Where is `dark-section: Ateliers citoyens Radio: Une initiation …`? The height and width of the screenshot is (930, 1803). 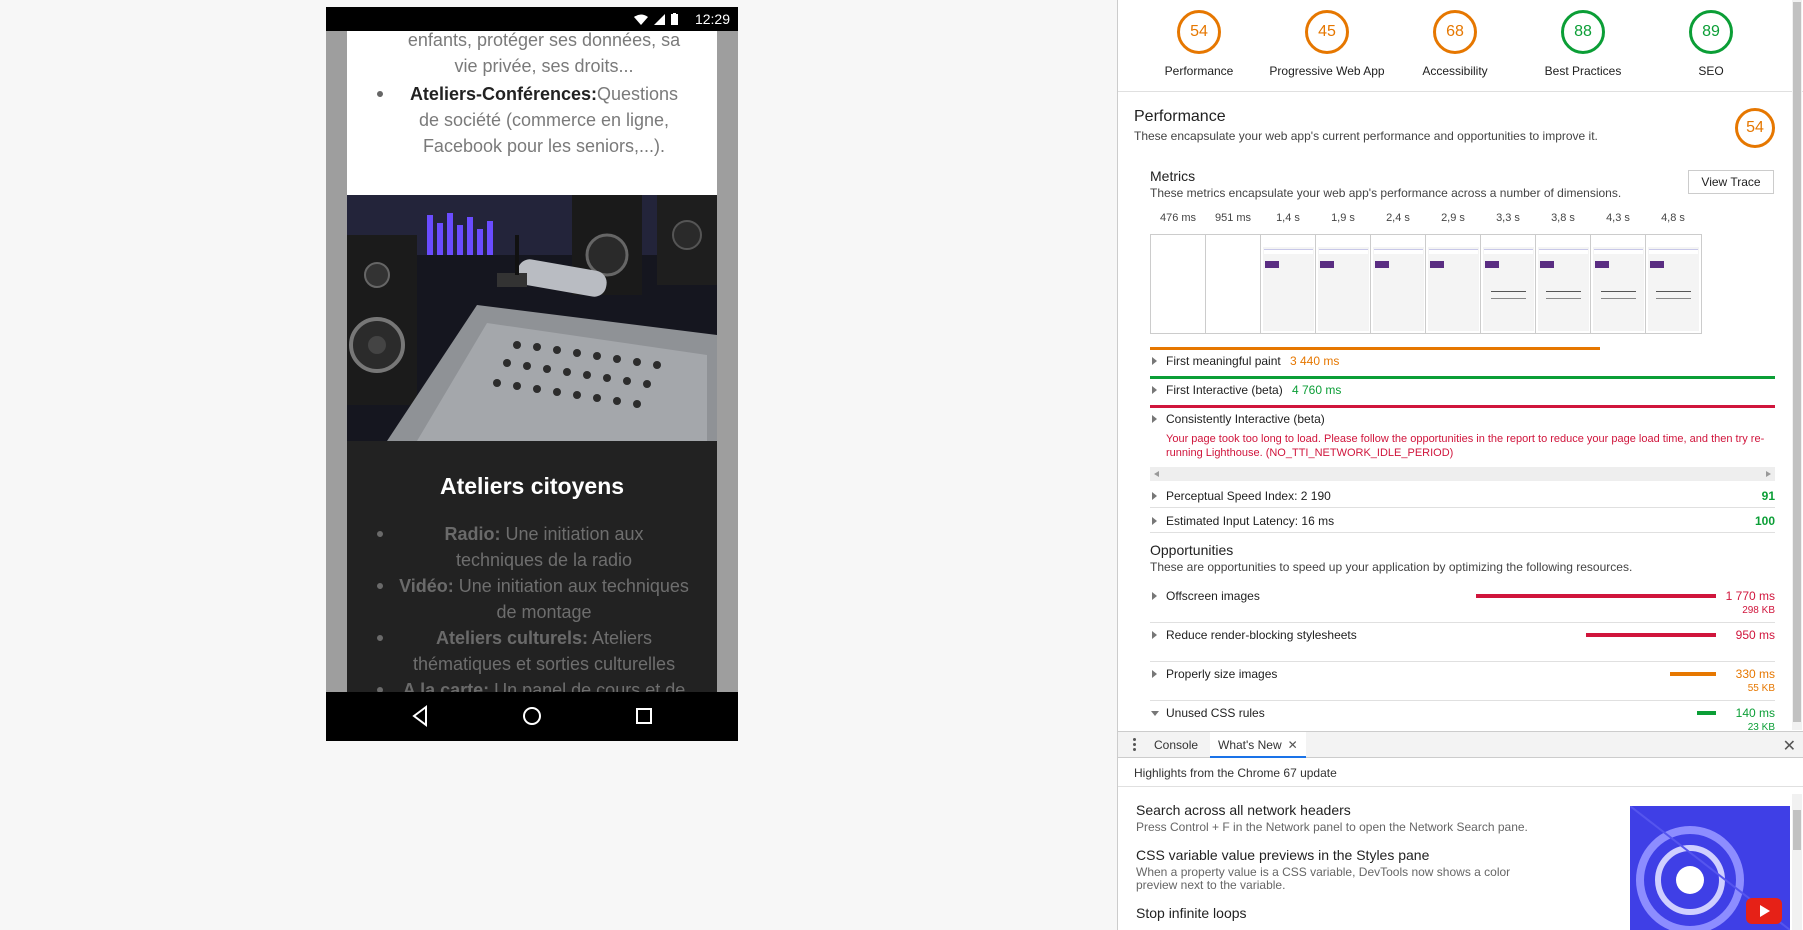
dark-section: Ateliers citoyens Radio: Une initiation … is located at coordinates (532, 566).